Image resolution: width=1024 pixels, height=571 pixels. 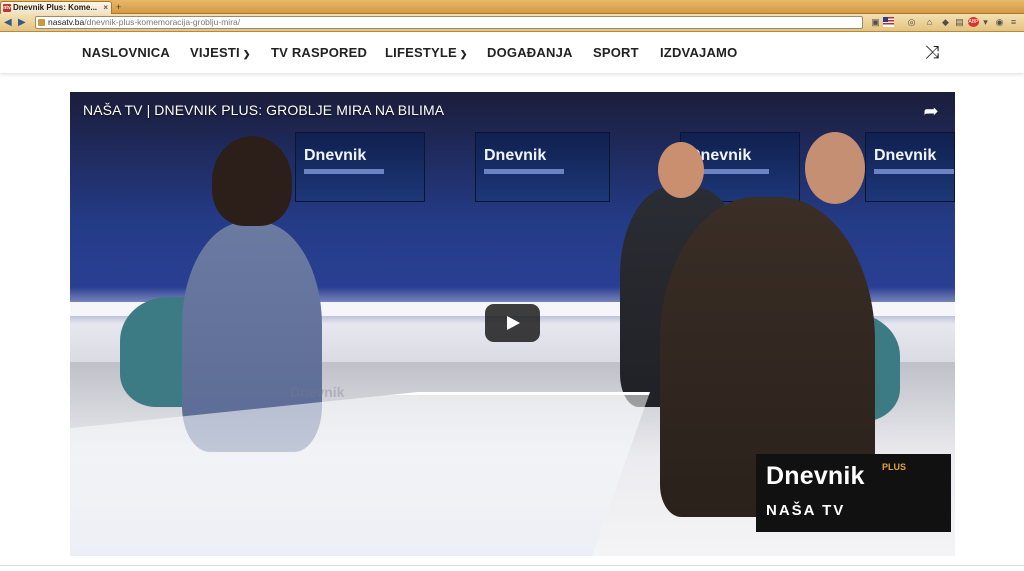 I want to click on menu-label: IZDVAJAMO, so click(x=699, y=52).